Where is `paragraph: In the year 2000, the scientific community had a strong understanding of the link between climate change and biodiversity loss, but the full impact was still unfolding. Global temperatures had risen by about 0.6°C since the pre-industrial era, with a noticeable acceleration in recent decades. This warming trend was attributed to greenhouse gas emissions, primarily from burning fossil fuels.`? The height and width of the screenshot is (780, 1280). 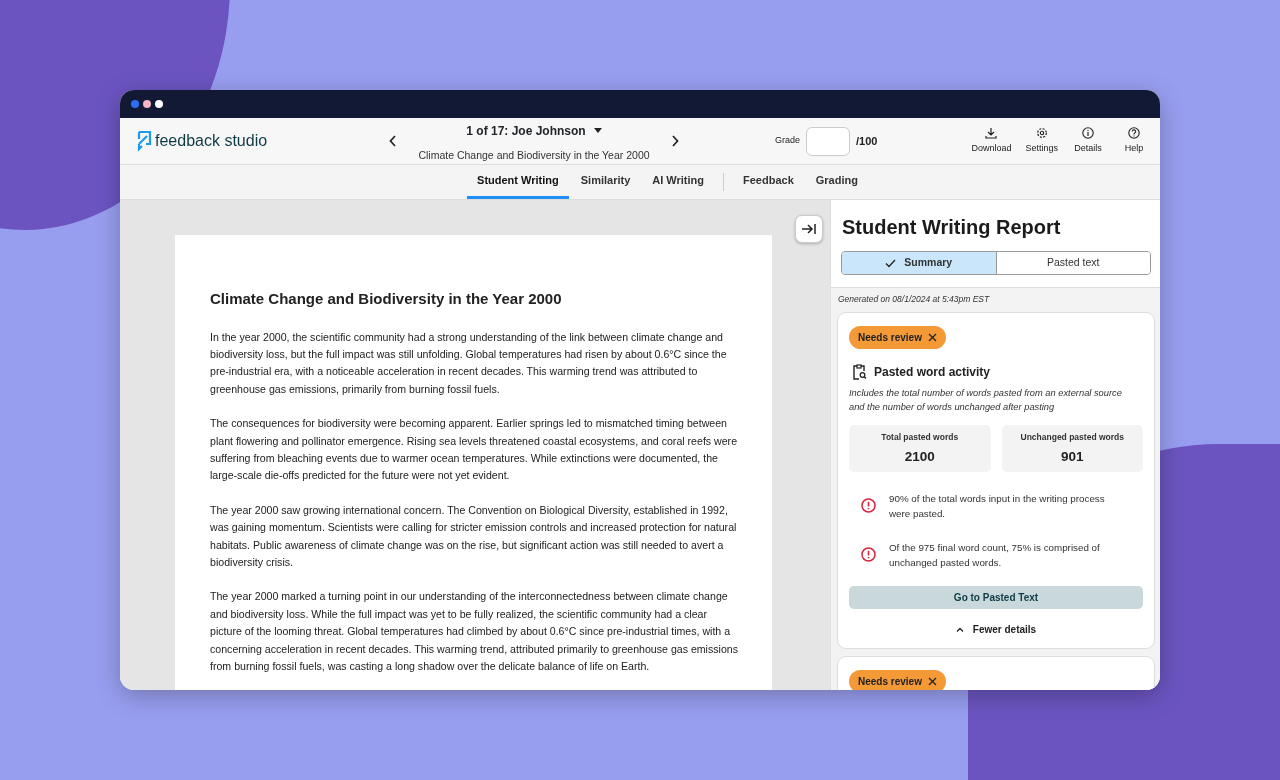 paragraph: In the year 2000, the scientific community had a strong understanding of the link between climate change and biodiversity loss, but the full impact was still unfolding. Global temperatures had risen by about 0.6°C since the pre-industrial era, with a noticeable acceleration in recent decades. This warming trend was attributed to greenhouse gas emissions, primarily from burning fossil fuels. is located at coordinates (469, 363).